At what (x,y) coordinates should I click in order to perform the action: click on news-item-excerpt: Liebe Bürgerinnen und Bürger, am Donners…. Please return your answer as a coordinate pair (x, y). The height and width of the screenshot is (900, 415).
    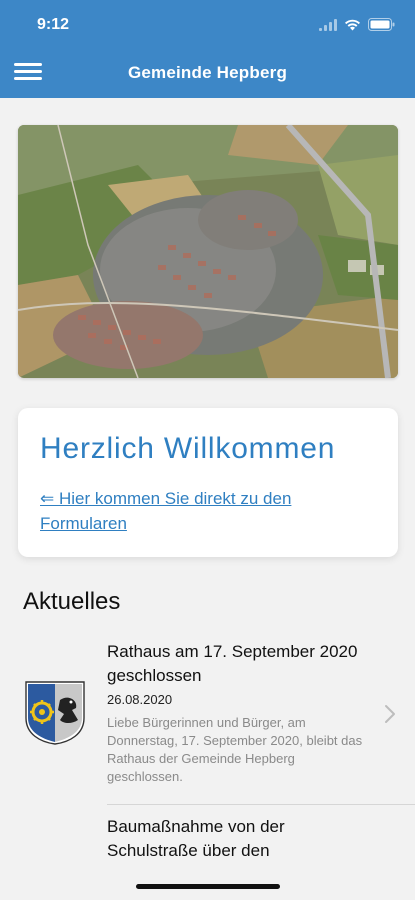
    Looking at the image, I should click on (235, 749).